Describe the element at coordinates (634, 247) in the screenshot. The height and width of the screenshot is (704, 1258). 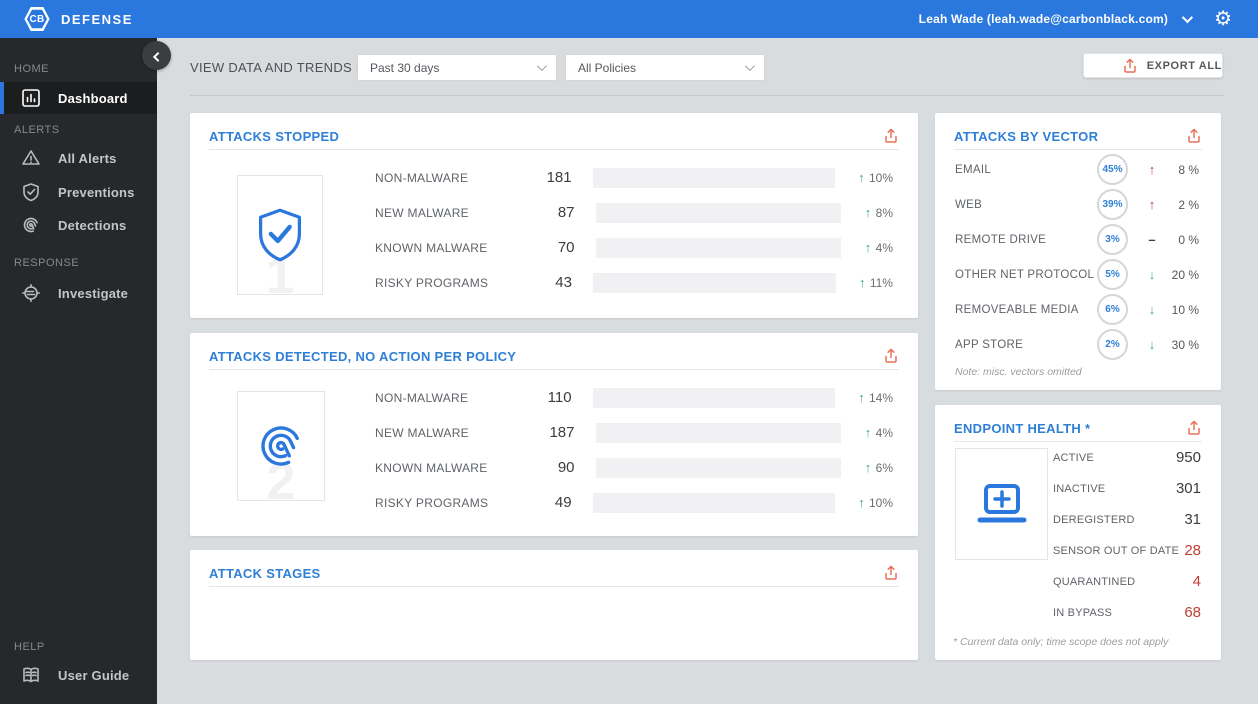
I see `stat-row: KNOWN MALWARE 70 ↑ 4%` at that location.